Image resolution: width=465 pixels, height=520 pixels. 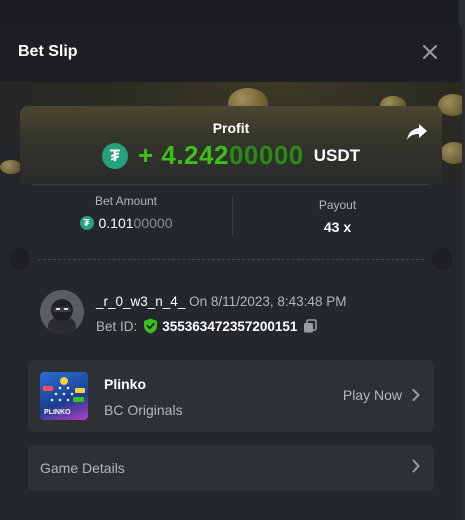 I want to click on bet-amount-value: ₮ 0.101 00000, so click(x=126, y=223).